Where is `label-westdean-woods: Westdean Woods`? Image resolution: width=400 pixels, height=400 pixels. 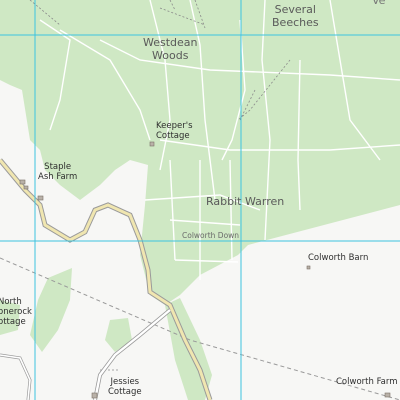 label-westdean-woods: Westdean Woods is located at coordinates (170, 49).